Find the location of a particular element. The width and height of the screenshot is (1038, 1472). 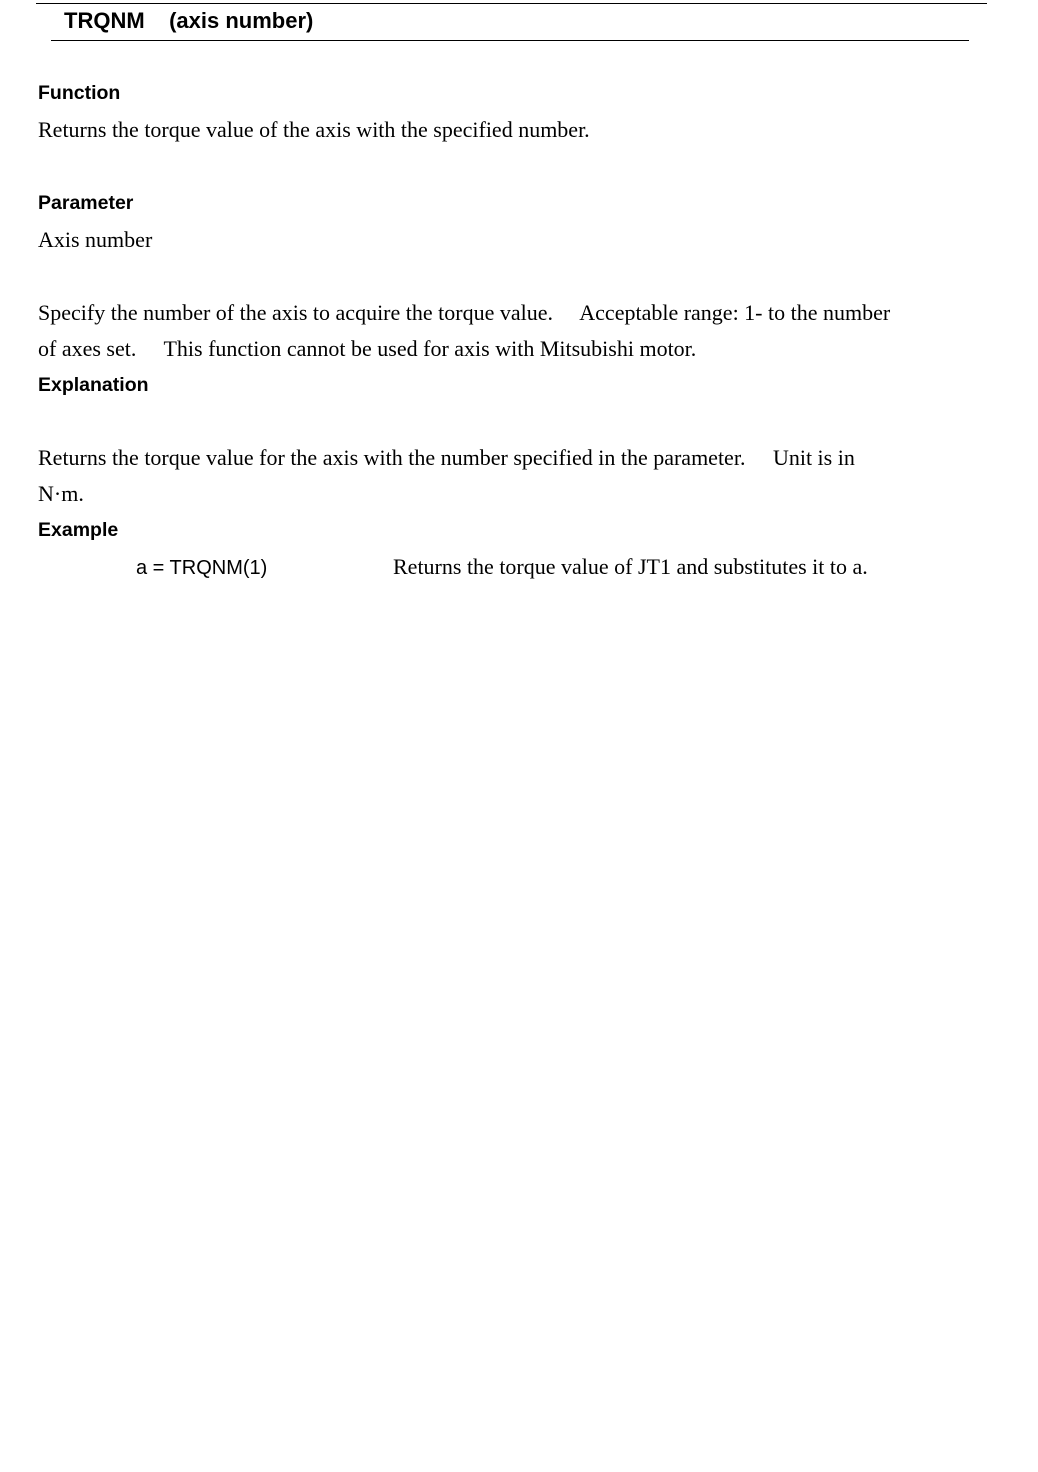

function-heading: Function is located at coordinates (79, 93).